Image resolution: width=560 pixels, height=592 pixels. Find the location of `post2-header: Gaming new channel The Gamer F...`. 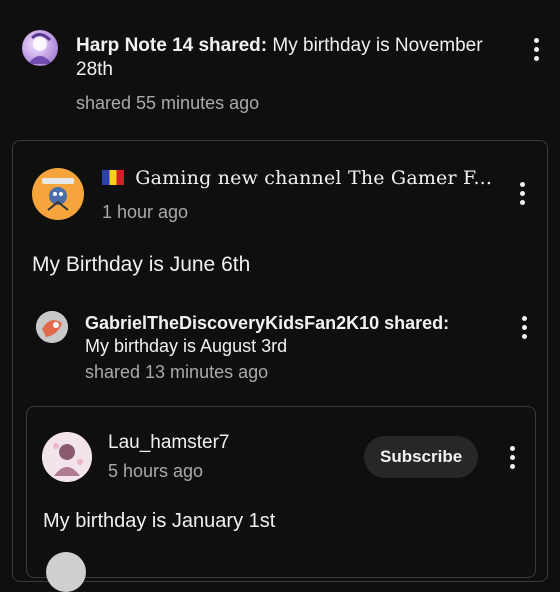

post2-header: Gaming new channel The Gamer F... is located at coordinates (302, 178).